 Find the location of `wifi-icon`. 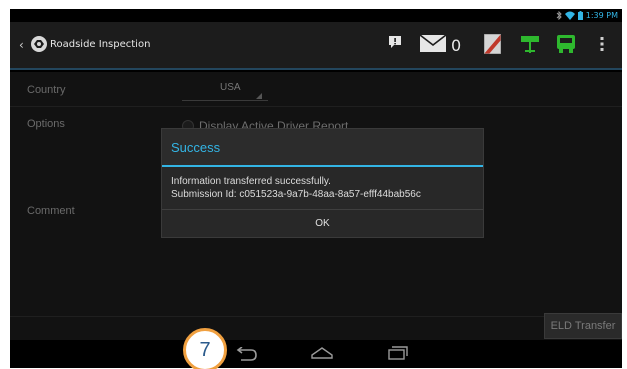

wifi-icon is located at coordinates (569, 15).